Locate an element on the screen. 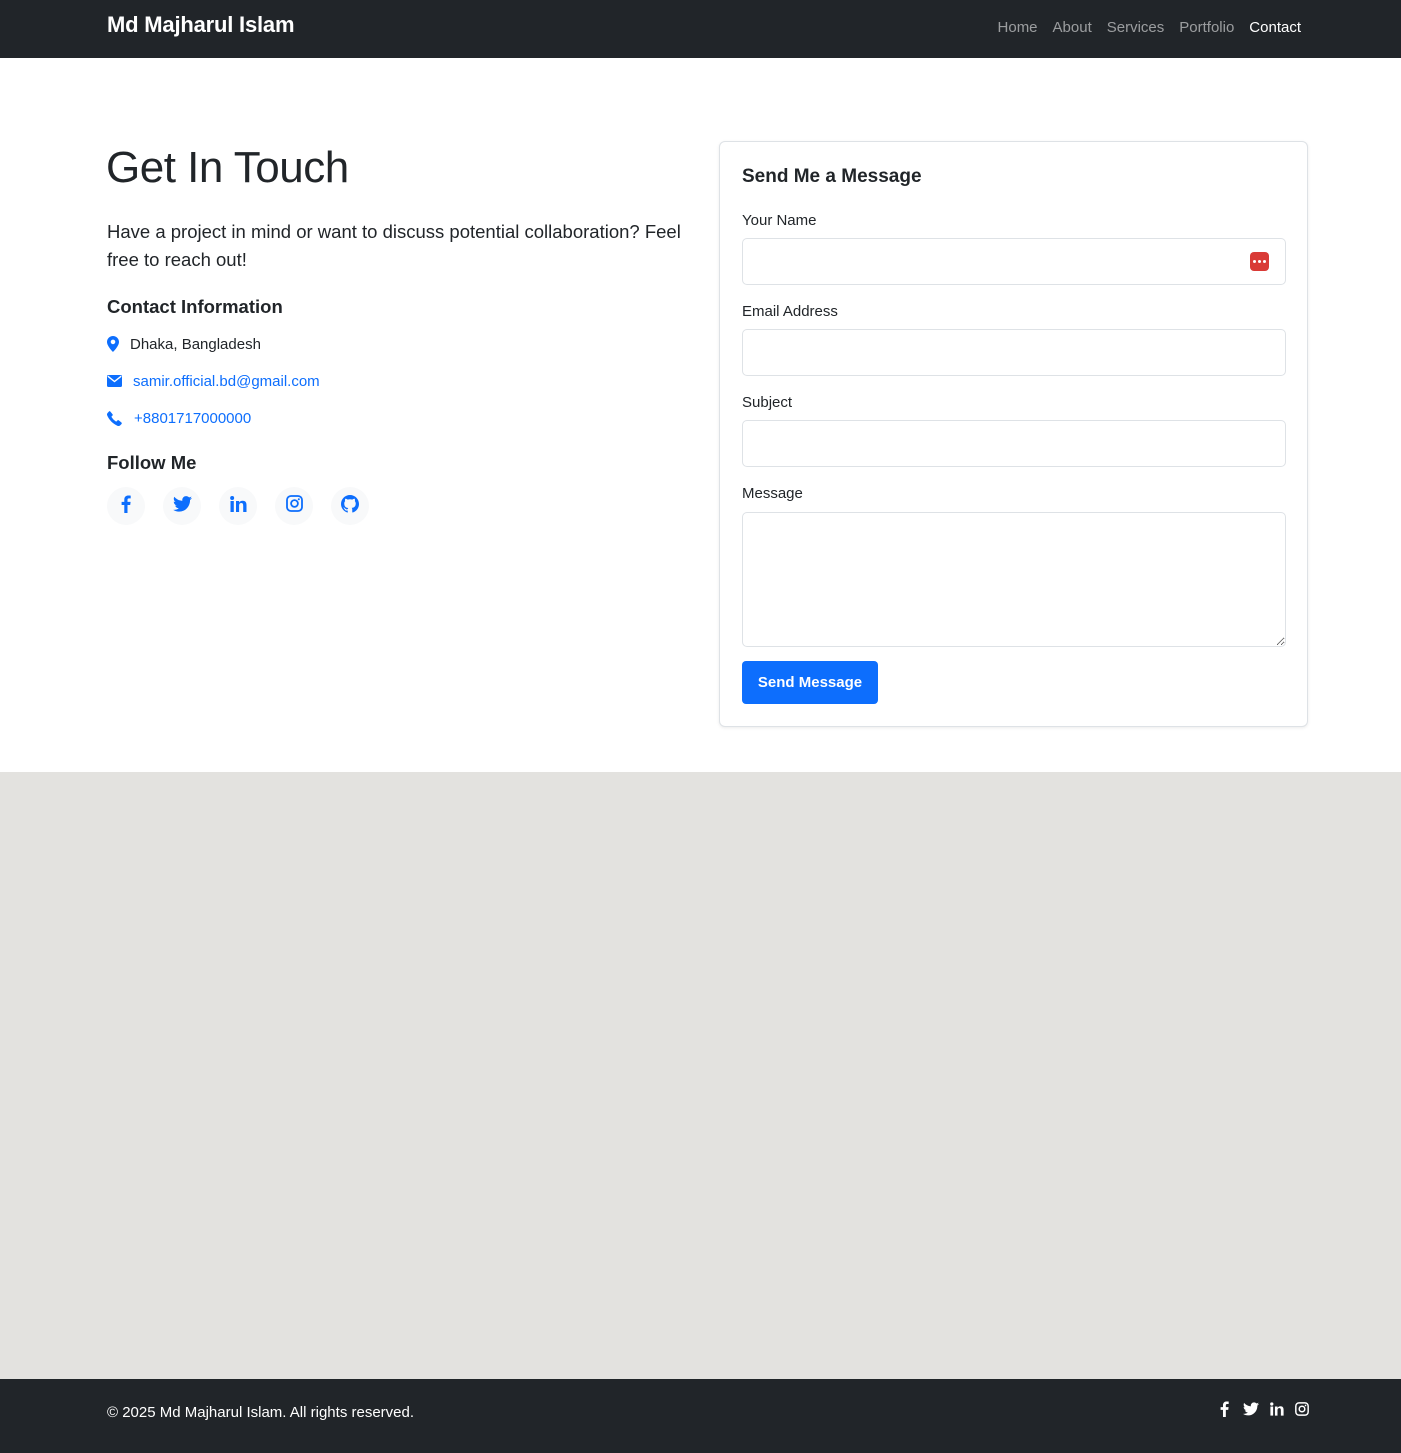  nav-link-portfolio: Portfolio is located at coordinates (1206, 27).